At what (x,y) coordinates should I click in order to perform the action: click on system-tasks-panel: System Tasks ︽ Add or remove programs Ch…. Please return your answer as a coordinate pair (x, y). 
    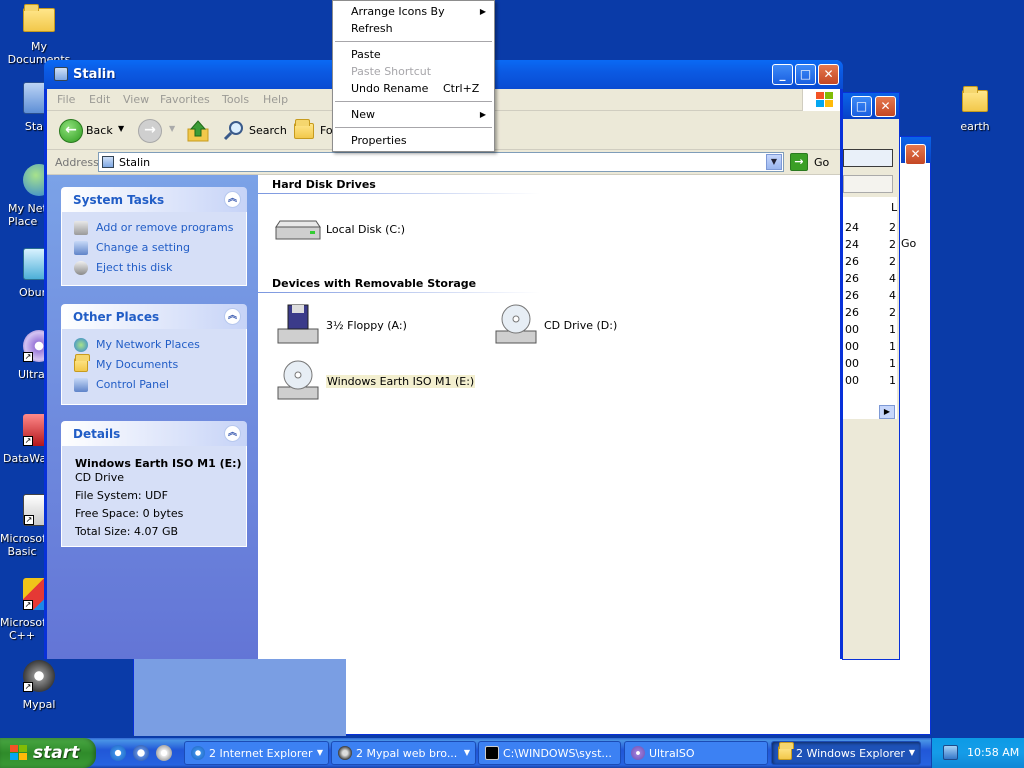
    Looking at the image, I should click on (154, 236).